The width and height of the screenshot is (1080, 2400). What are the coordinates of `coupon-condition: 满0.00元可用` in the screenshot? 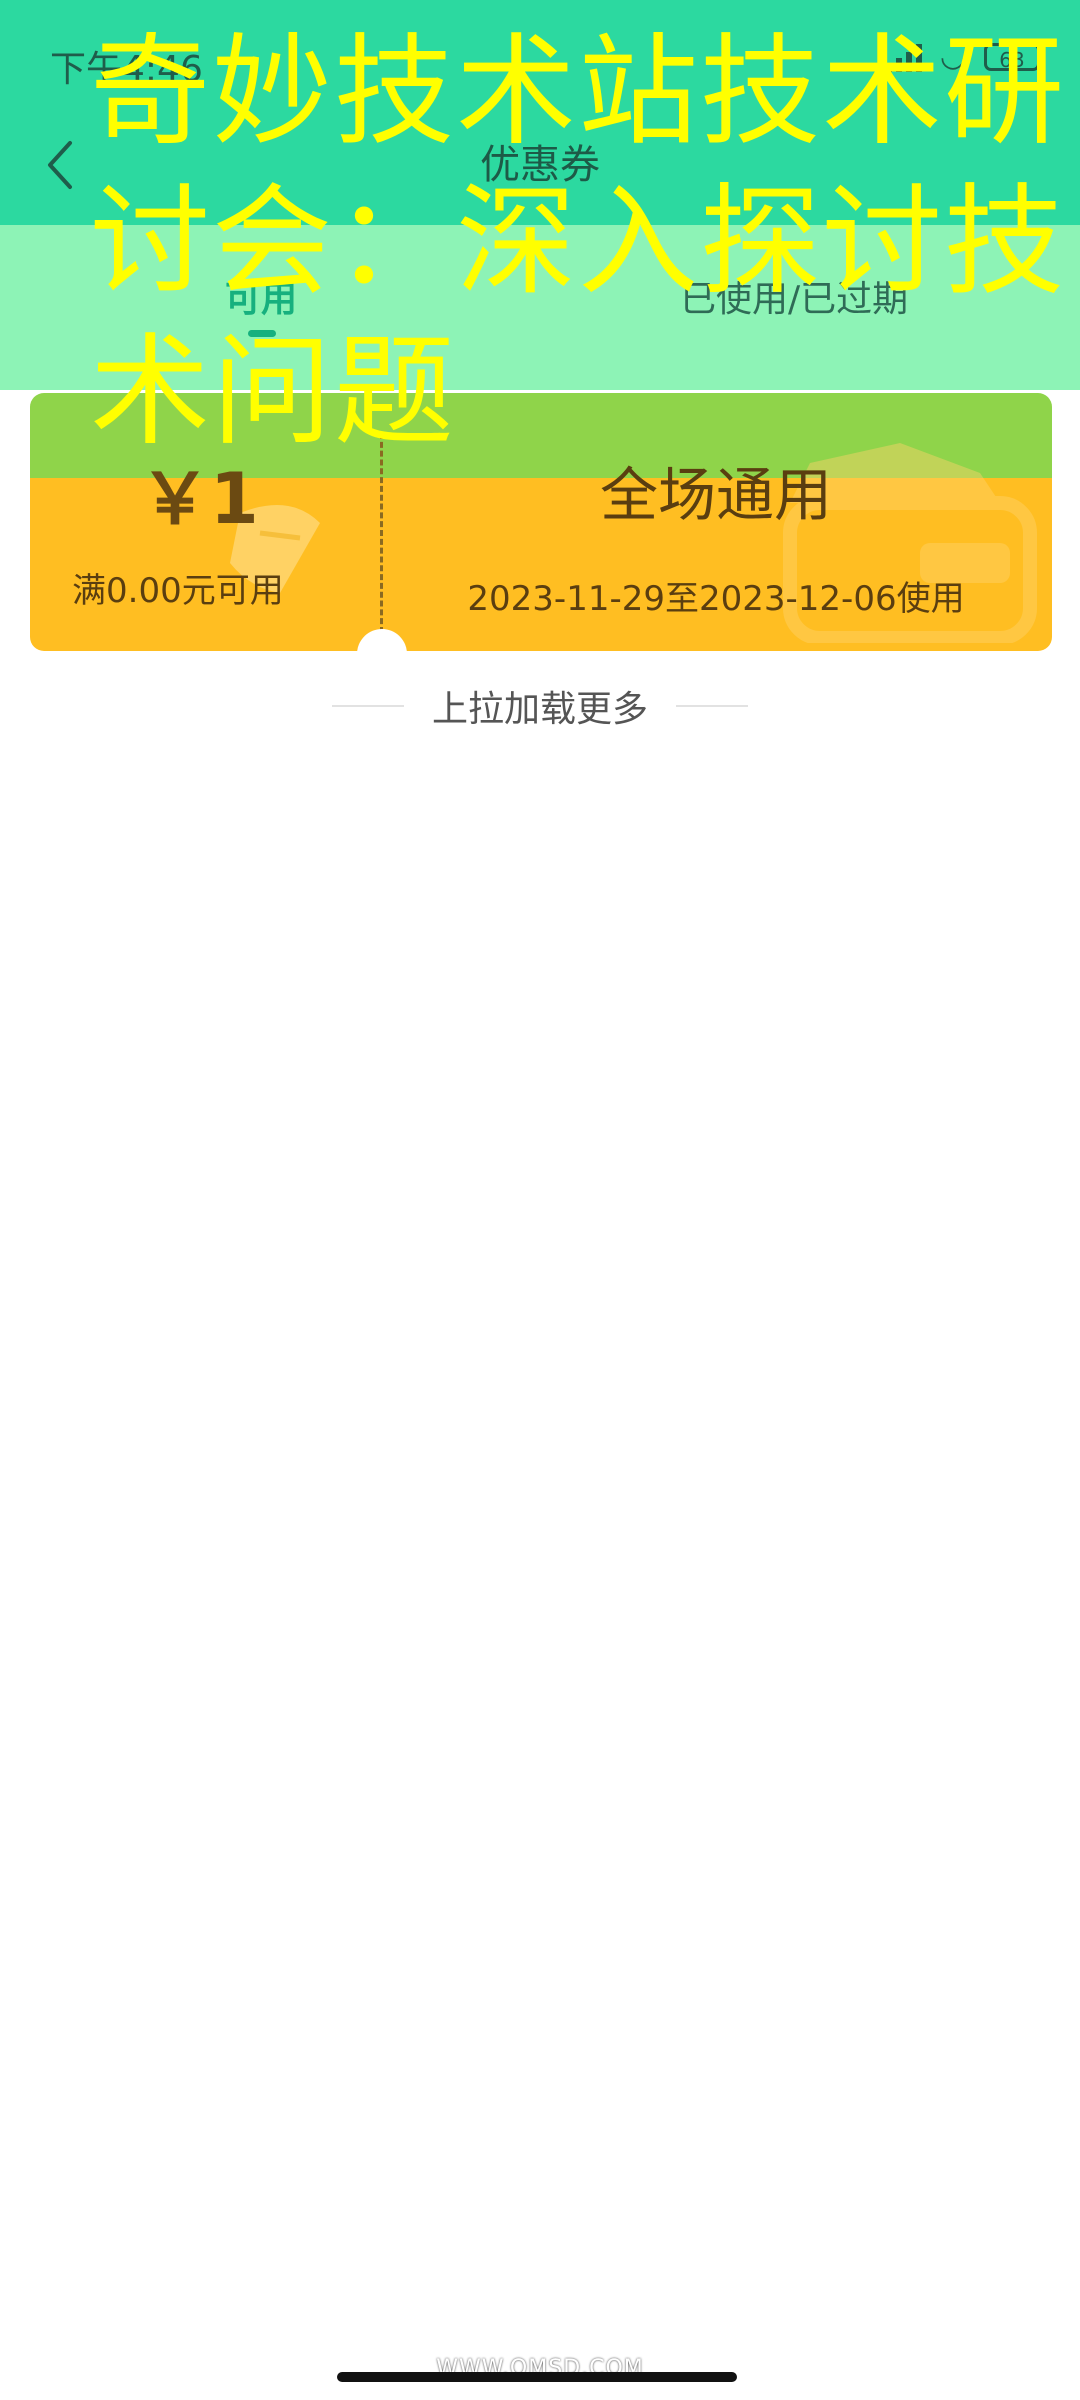 It's located at (178, 591).